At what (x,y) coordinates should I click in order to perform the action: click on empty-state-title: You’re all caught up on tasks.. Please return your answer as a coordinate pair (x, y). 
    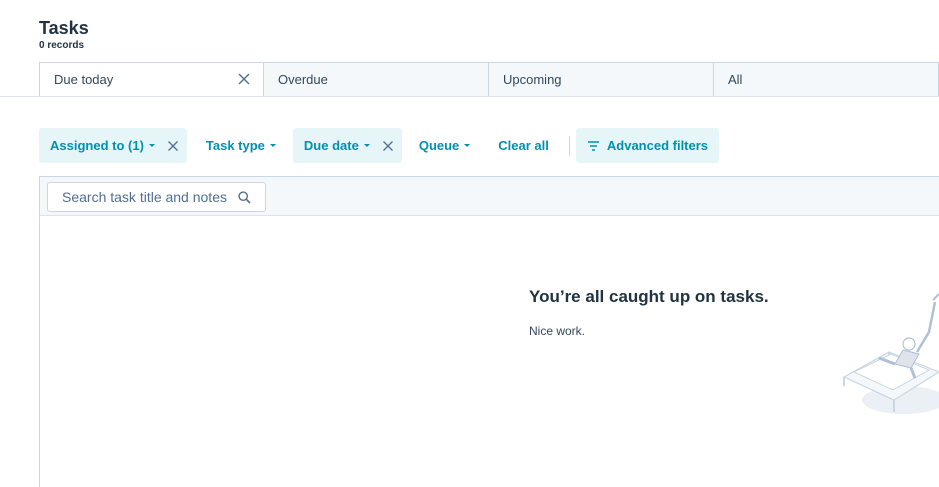
    Looking at the image, I should click on (649, 296).